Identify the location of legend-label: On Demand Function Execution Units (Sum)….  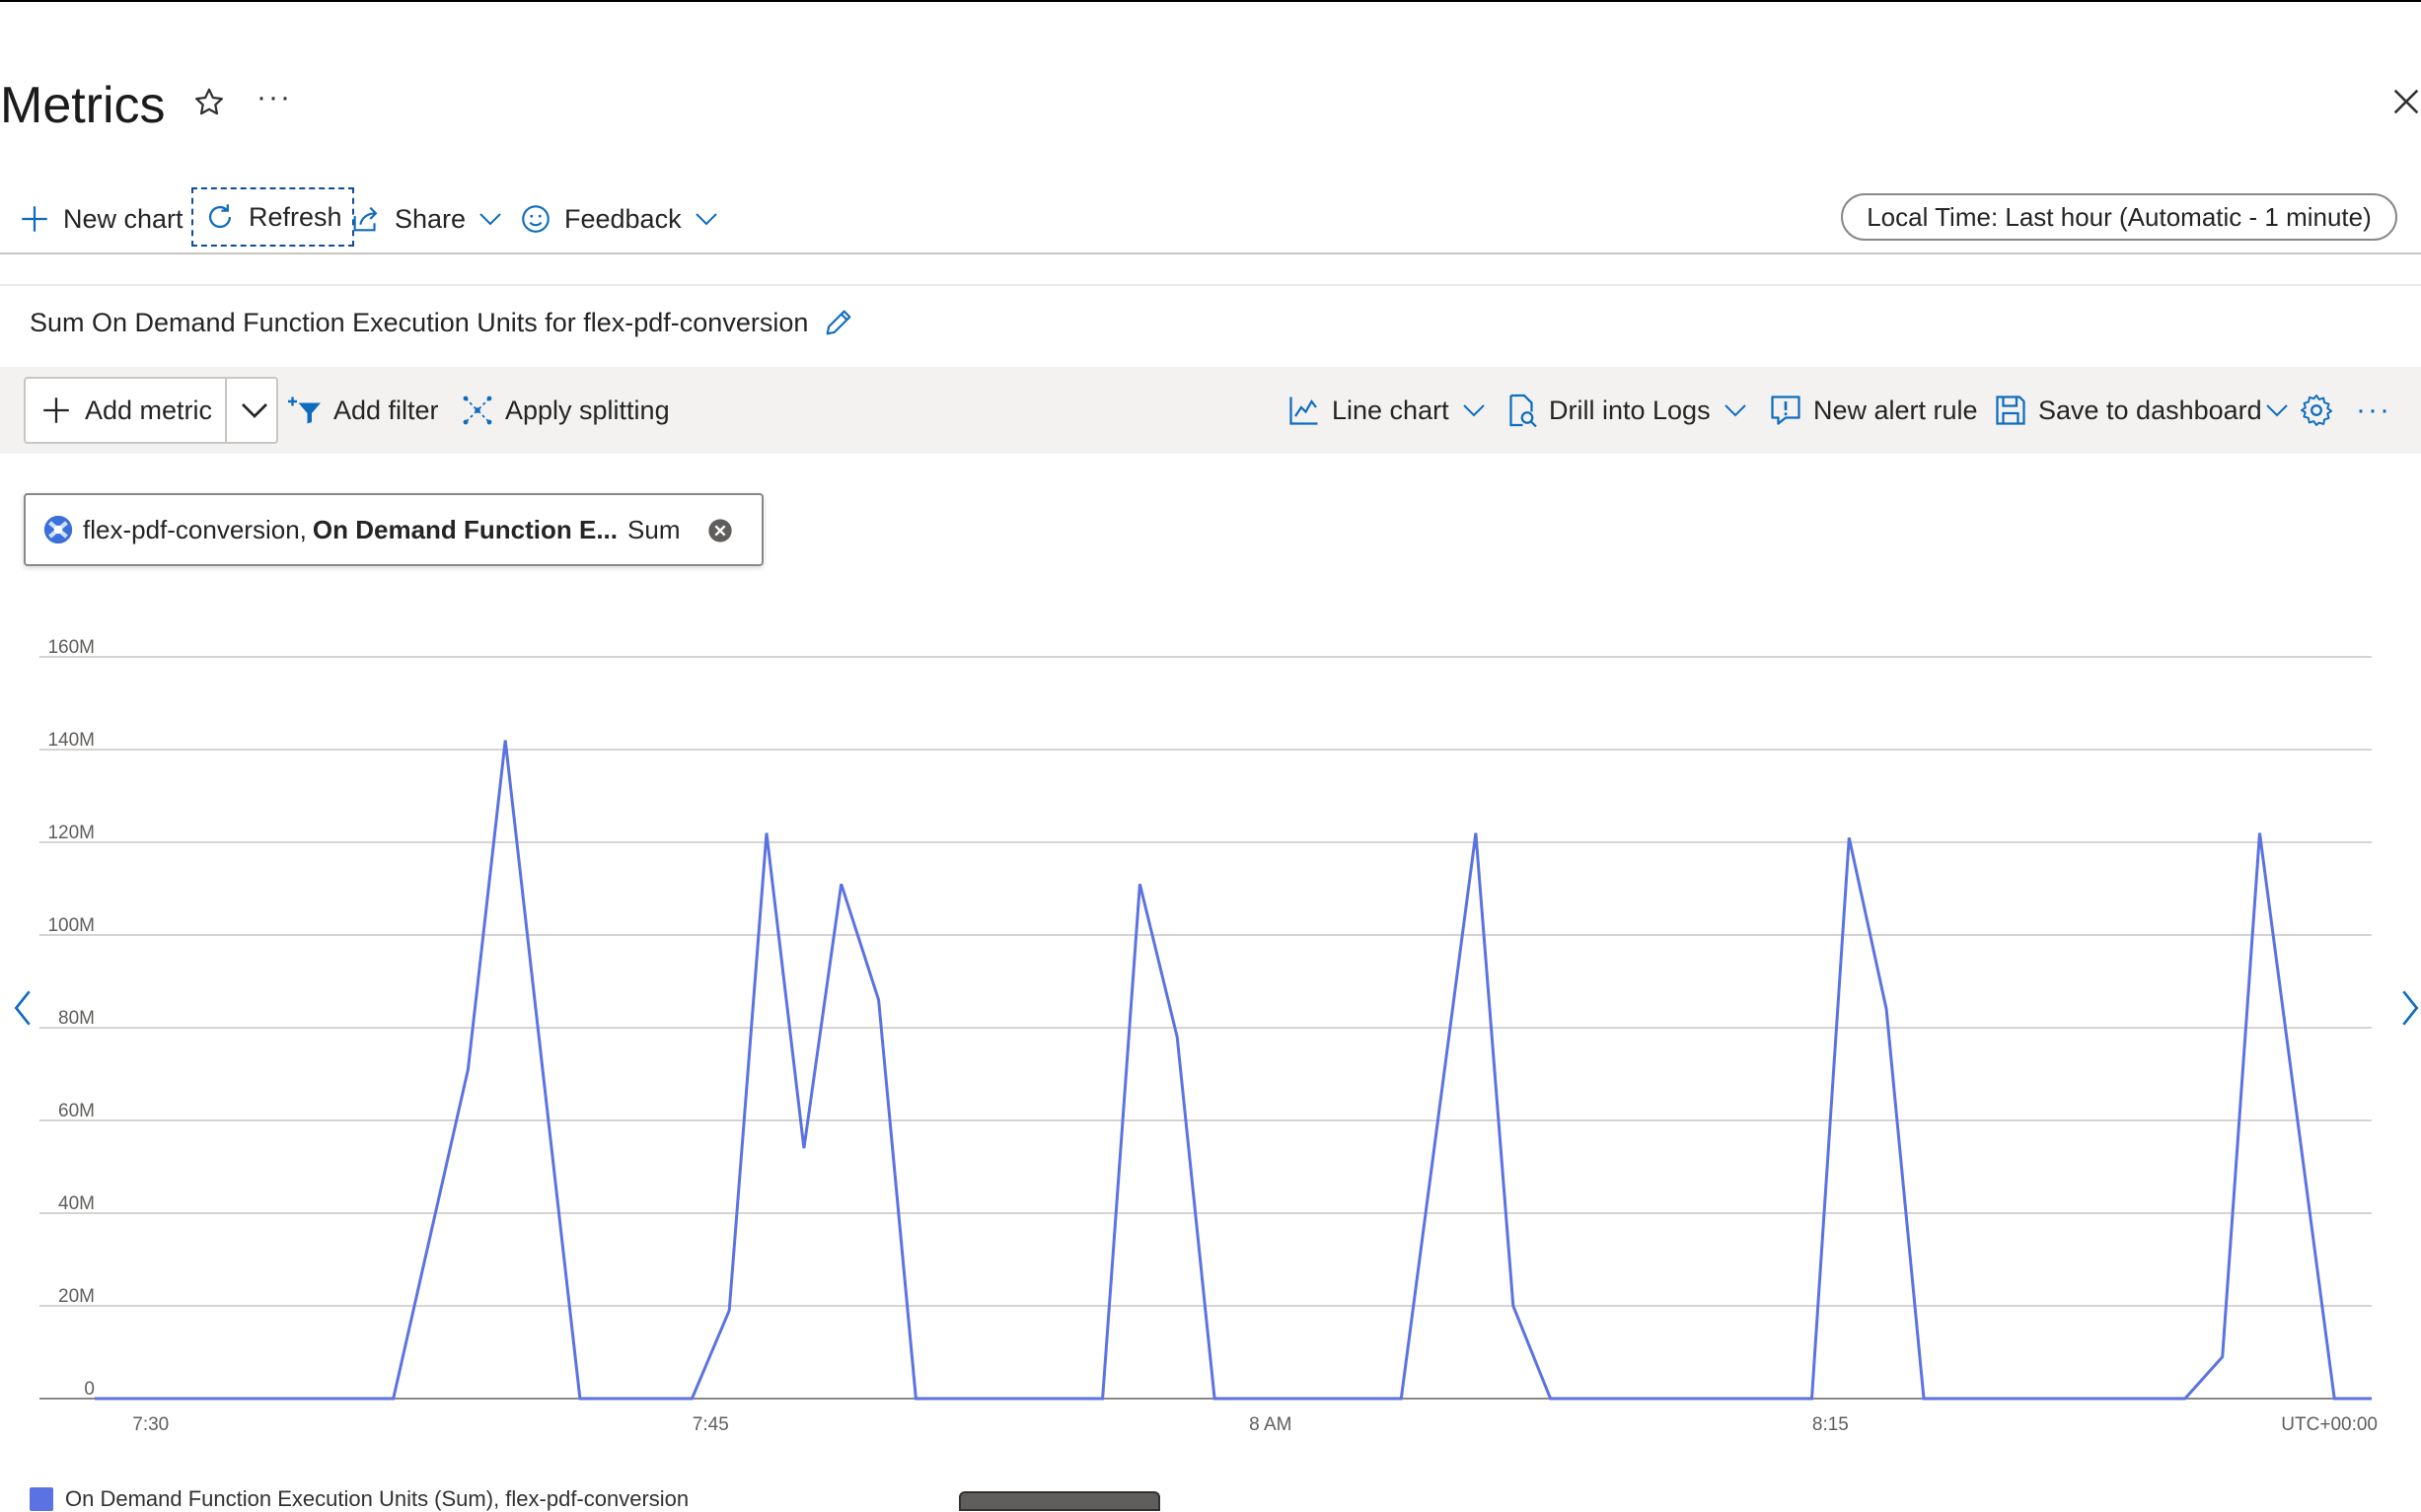
(377, 1498).